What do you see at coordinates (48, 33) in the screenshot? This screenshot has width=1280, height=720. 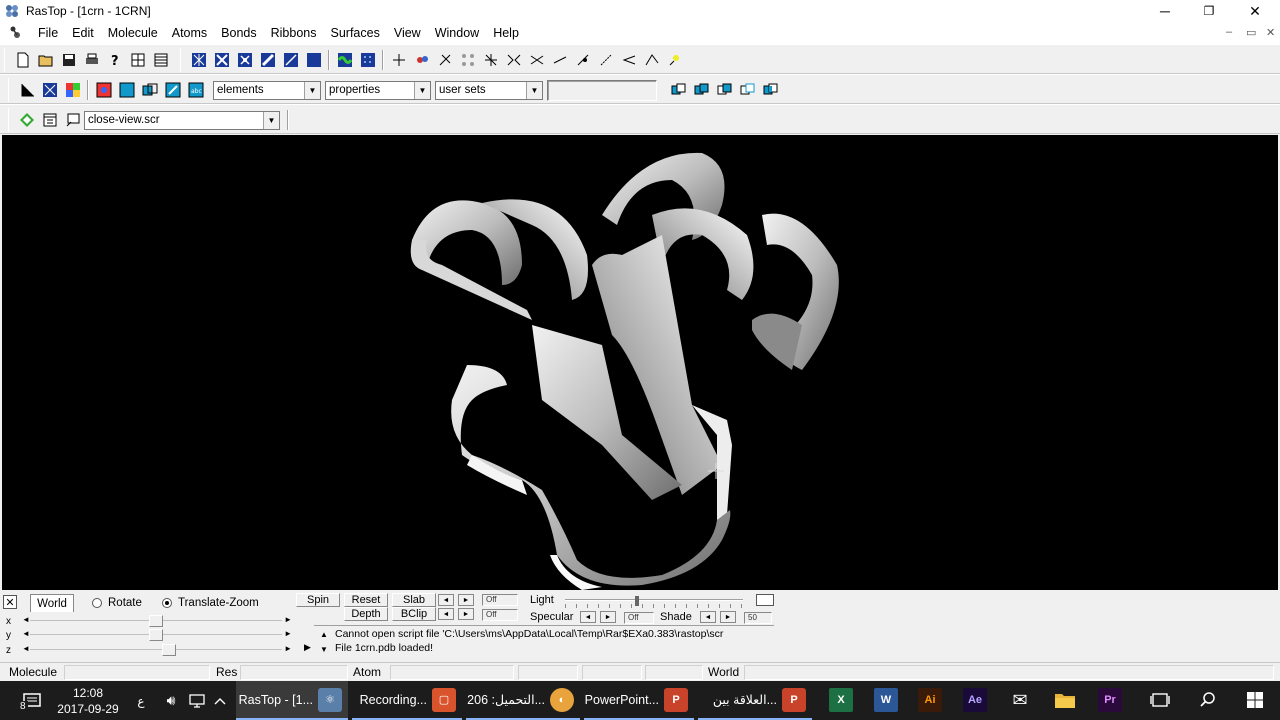 I see `menu-file: File` at bounding box center [48, 33].